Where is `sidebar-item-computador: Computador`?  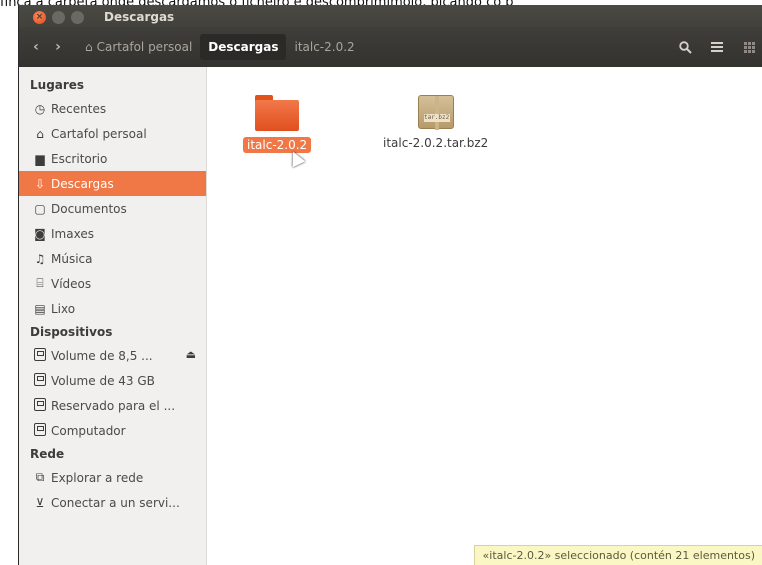 sidebar-item-computador: Computador is located at coordinates (112, 430).